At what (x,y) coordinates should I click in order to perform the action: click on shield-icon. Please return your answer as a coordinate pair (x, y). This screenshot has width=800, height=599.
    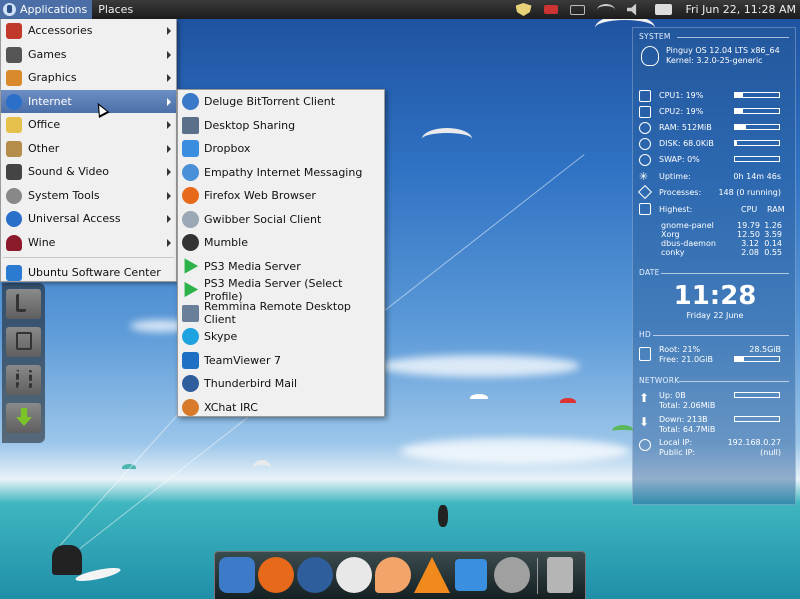
    Looking at the image, I should click on (523, 9).